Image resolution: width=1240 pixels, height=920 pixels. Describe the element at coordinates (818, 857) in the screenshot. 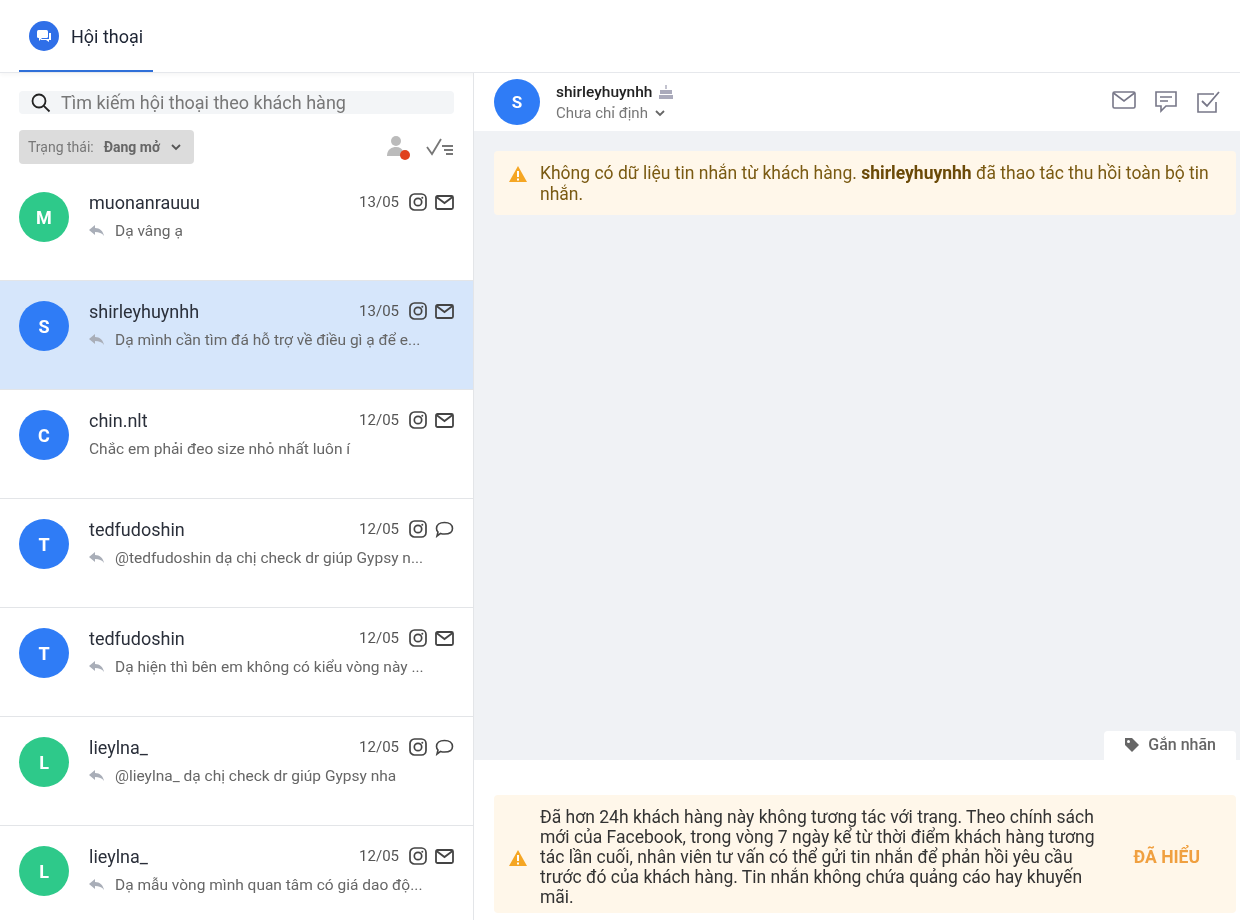

I see `warning-text: Đã hơn 24h khách hàng này không tương tác với trang. Theo chính sách mới của Facebook, trong vòng 7 ngày kể từ thời điểm khách hàng tương tác lần cuối, nhân viên tư vấn có thể gửi tin nhắn để phản hồi yêu cầu trước đó của khách hàng. Tin nhắn không chứa quảng cáo hay khuyến mãi.` at that location.